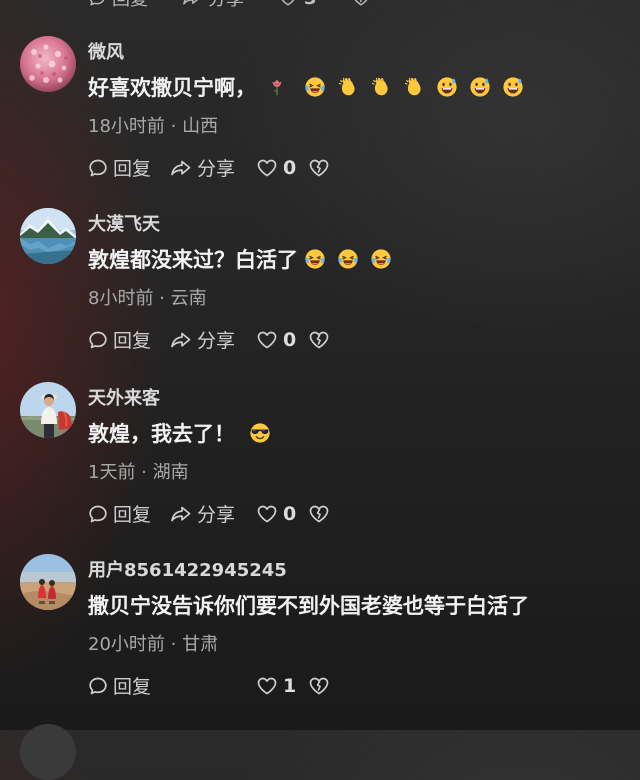 This screenshot has height=780, width=640. What do you see at coordinates (124, 223) in the screenshot?
I see `comment-username: 大漠飞天` at bounding box center [124, 223].